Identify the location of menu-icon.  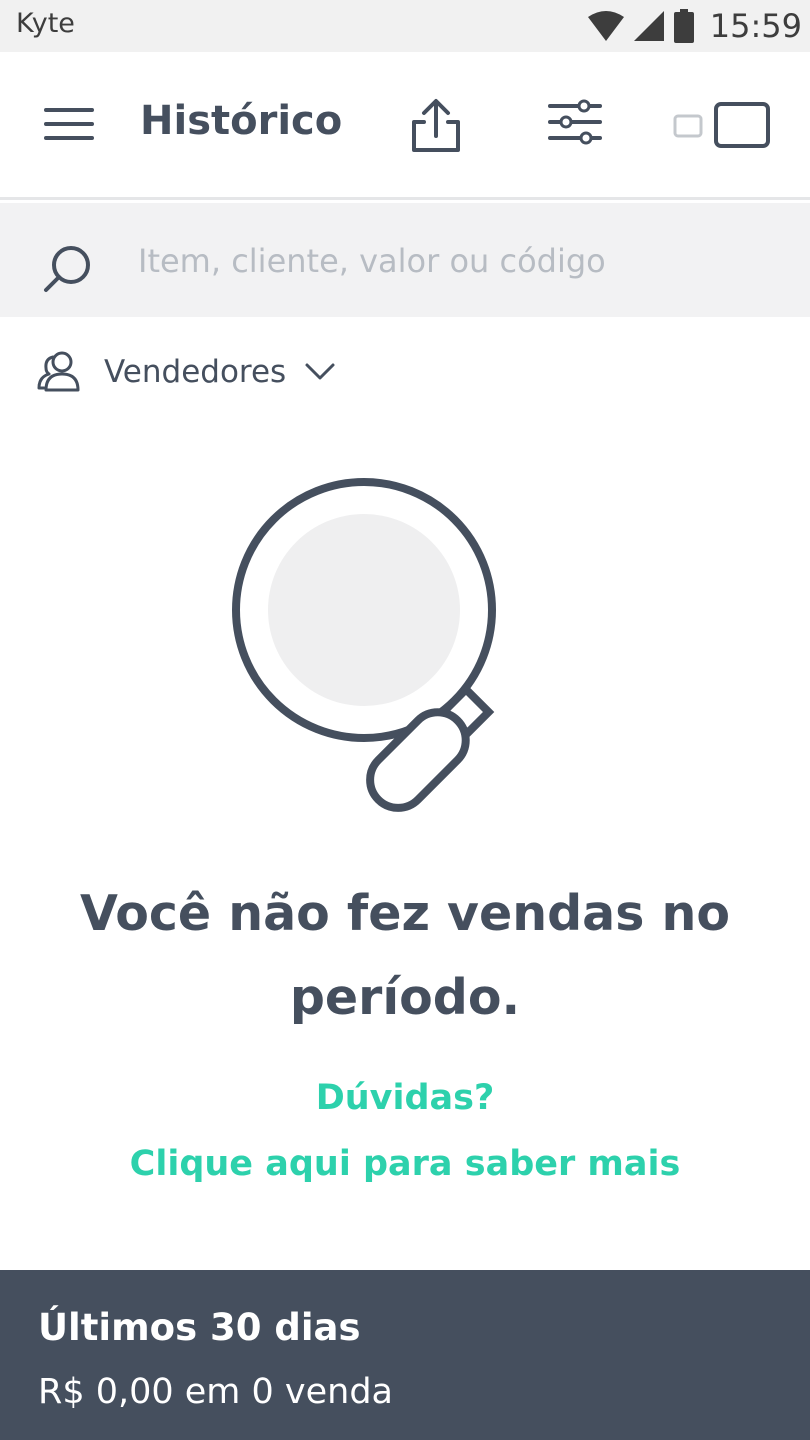
(69, 124).